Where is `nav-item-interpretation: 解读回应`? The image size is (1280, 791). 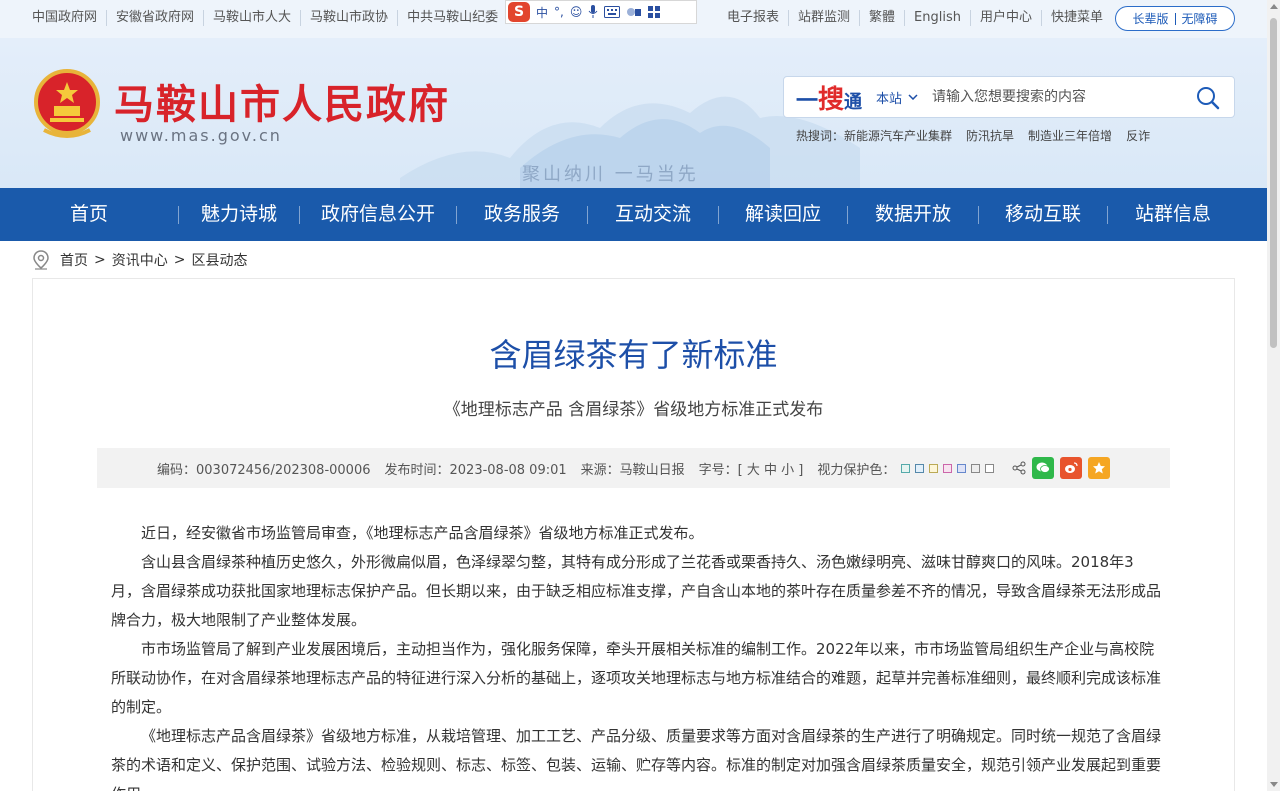 nav-item-interpretation: 解读回应 is located at coordinates (783, 214).